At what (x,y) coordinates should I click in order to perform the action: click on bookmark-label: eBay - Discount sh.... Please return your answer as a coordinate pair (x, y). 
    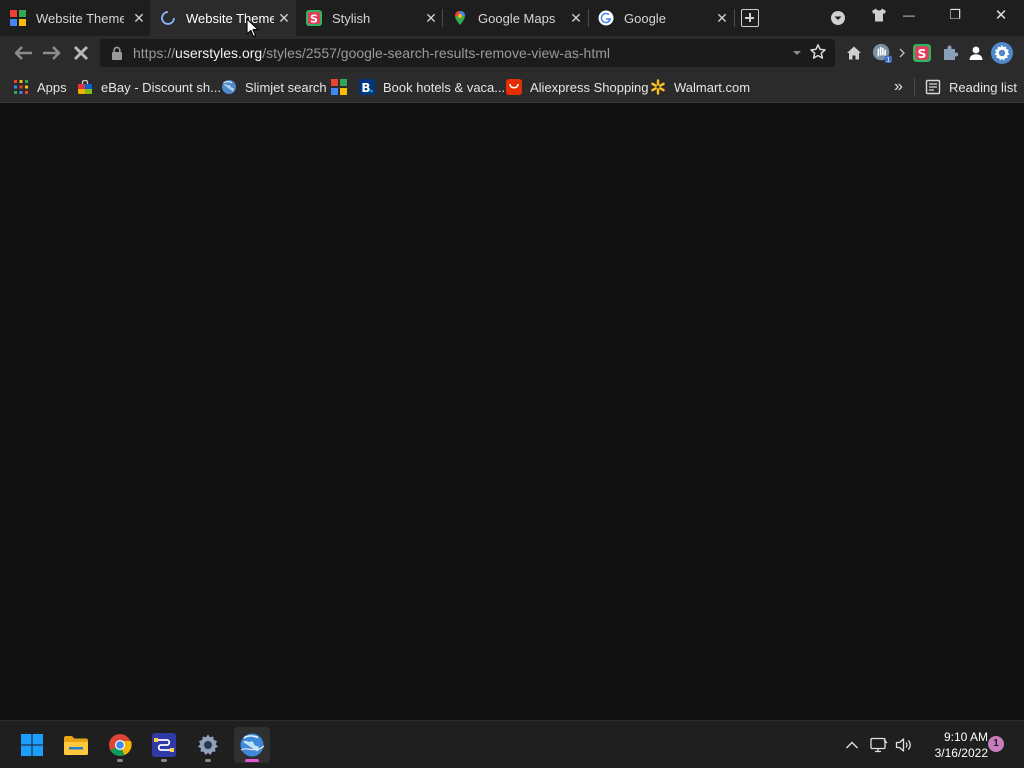
    Looking at the image, I should click on (161, 87).